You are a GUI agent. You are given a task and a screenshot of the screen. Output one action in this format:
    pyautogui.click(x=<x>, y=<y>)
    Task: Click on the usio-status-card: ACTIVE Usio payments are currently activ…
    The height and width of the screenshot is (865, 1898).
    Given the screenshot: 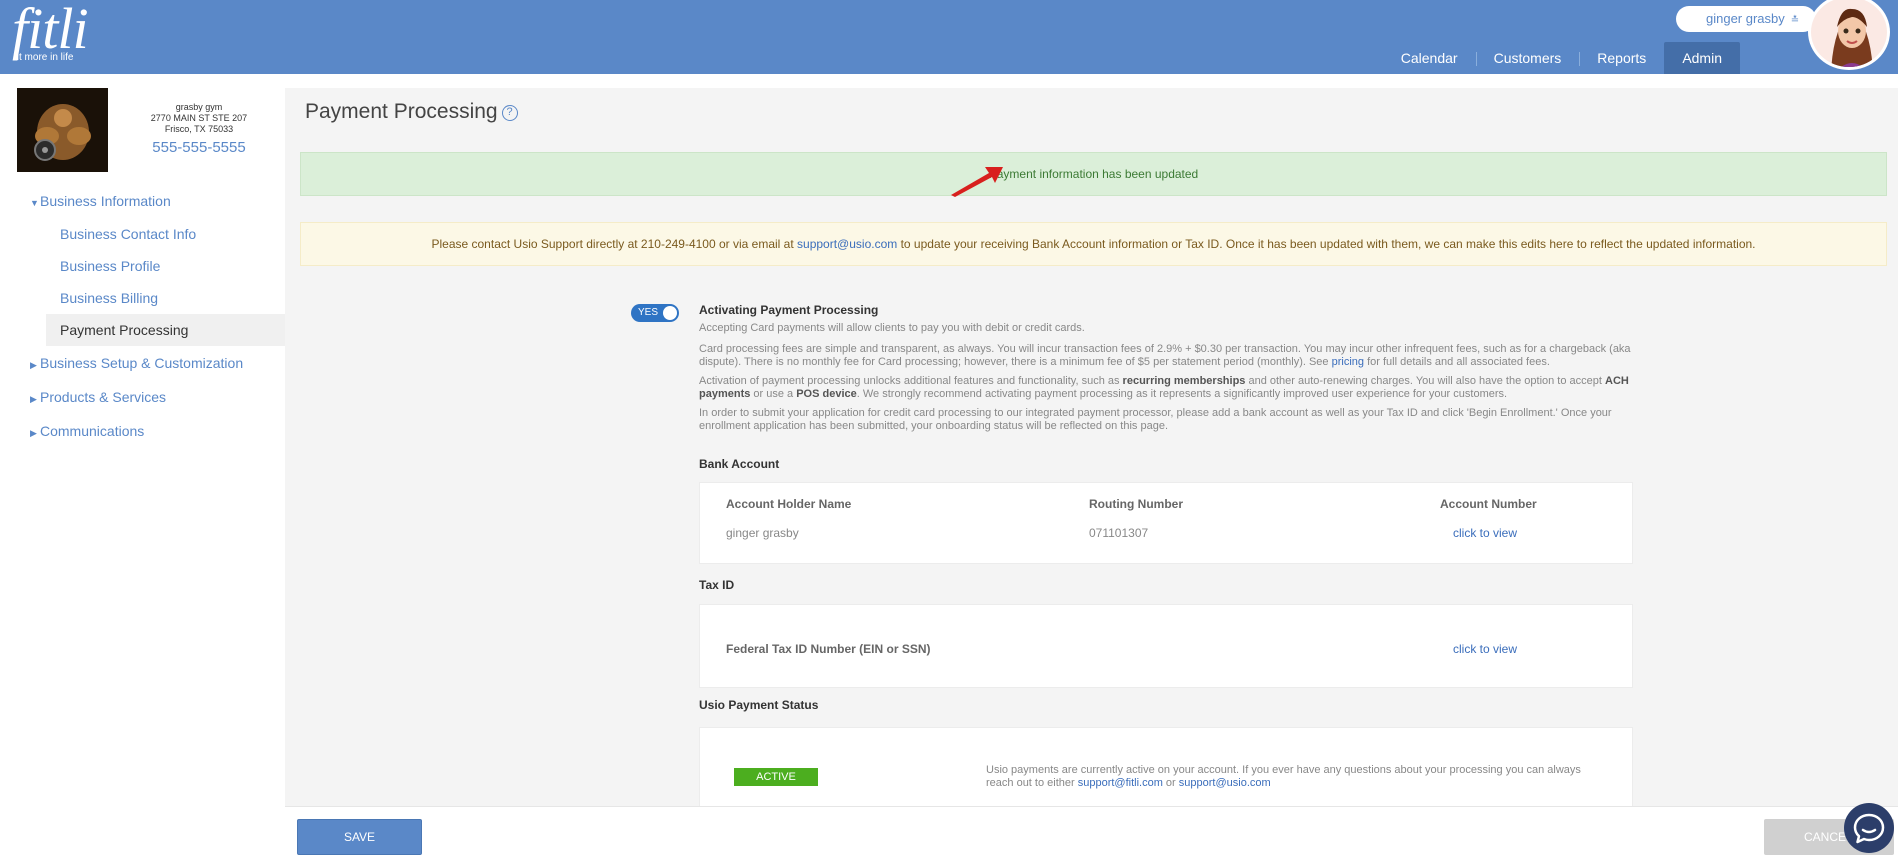 What is the action you would take?
    pyautogui.click(x=1166, y=766)
    